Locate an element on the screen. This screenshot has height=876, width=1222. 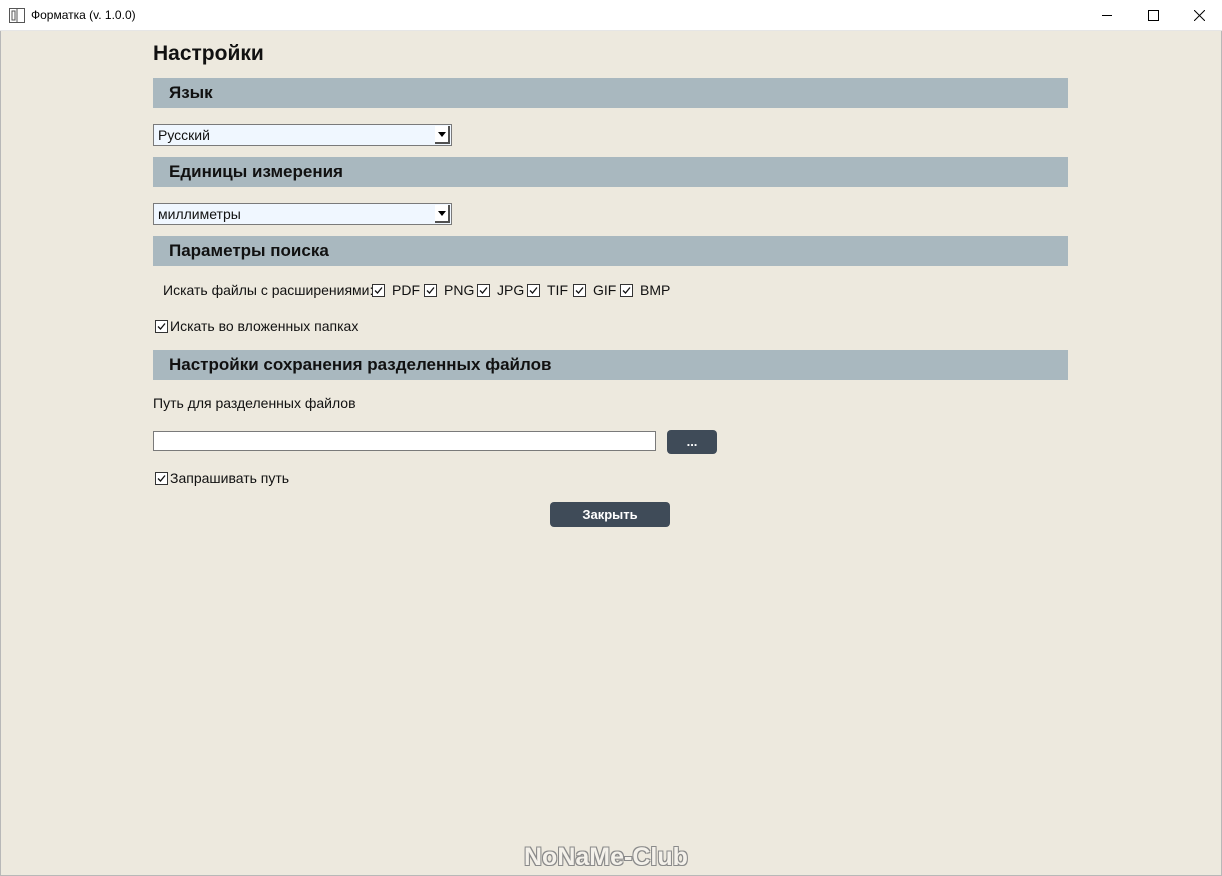
maximize-button is located at coordinates (1153, 15).